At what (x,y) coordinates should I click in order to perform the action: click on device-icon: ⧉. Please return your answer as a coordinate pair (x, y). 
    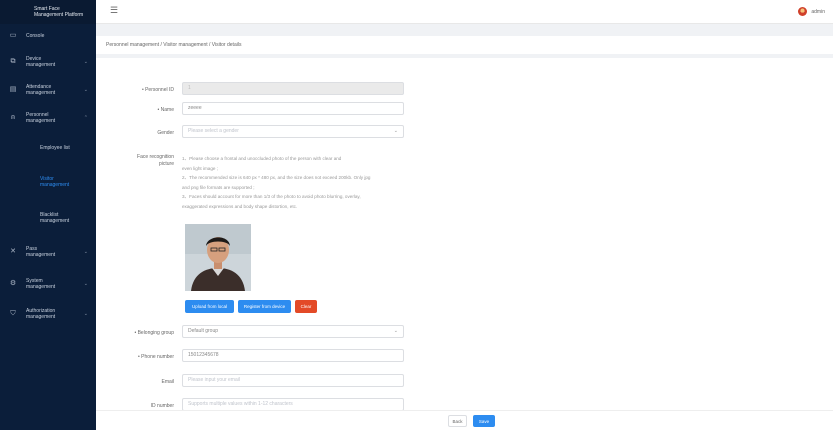
    Looking at the image, I should click on (13, 61).